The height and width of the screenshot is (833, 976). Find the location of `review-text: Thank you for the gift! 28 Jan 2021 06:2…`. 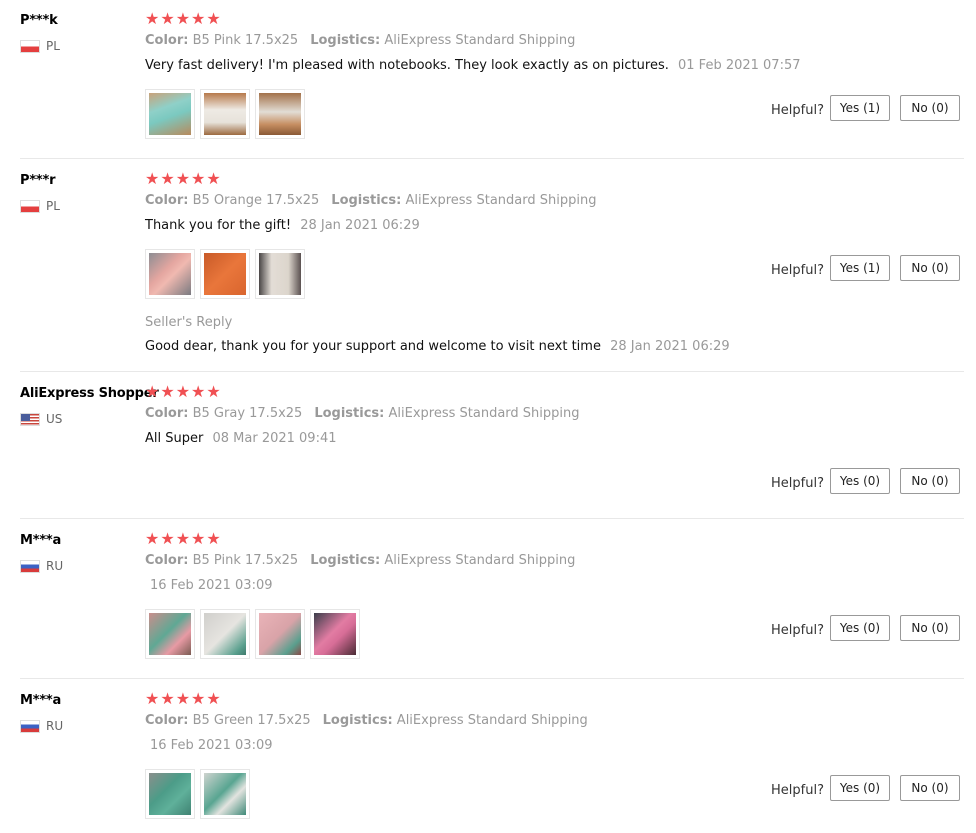

review-text: Thank you for the gift! 28 Jan 2021 06:2… is located at coordinates (282, 225).